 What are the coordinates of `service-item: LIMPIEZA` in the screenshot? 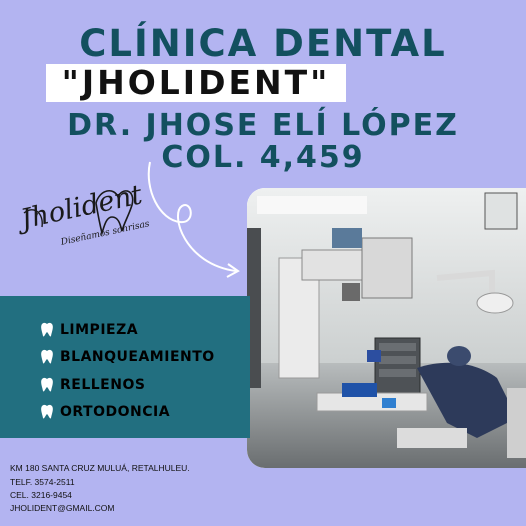 It's located at (89, 330).